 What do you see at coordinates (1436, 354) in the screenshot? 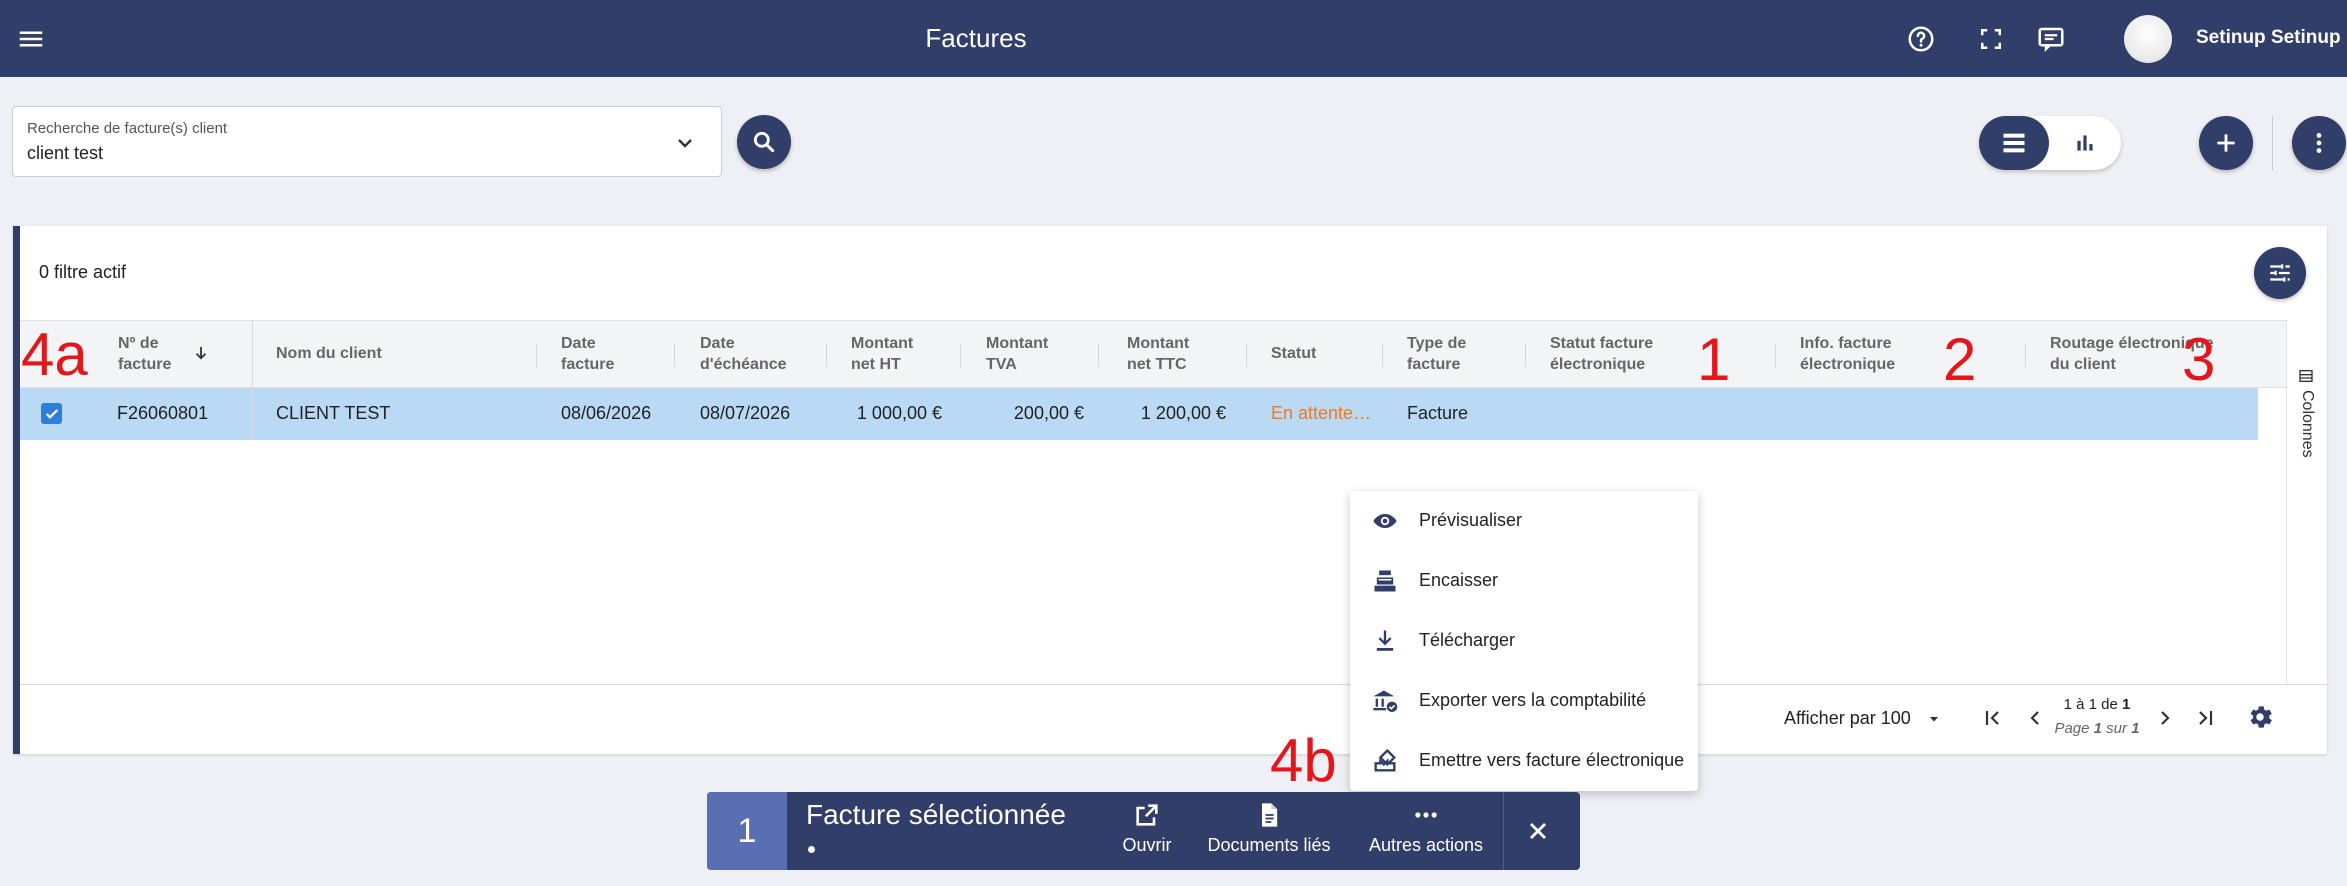
I see `header-invoice-type: Type de facture` at bounding box center [1436, 354].